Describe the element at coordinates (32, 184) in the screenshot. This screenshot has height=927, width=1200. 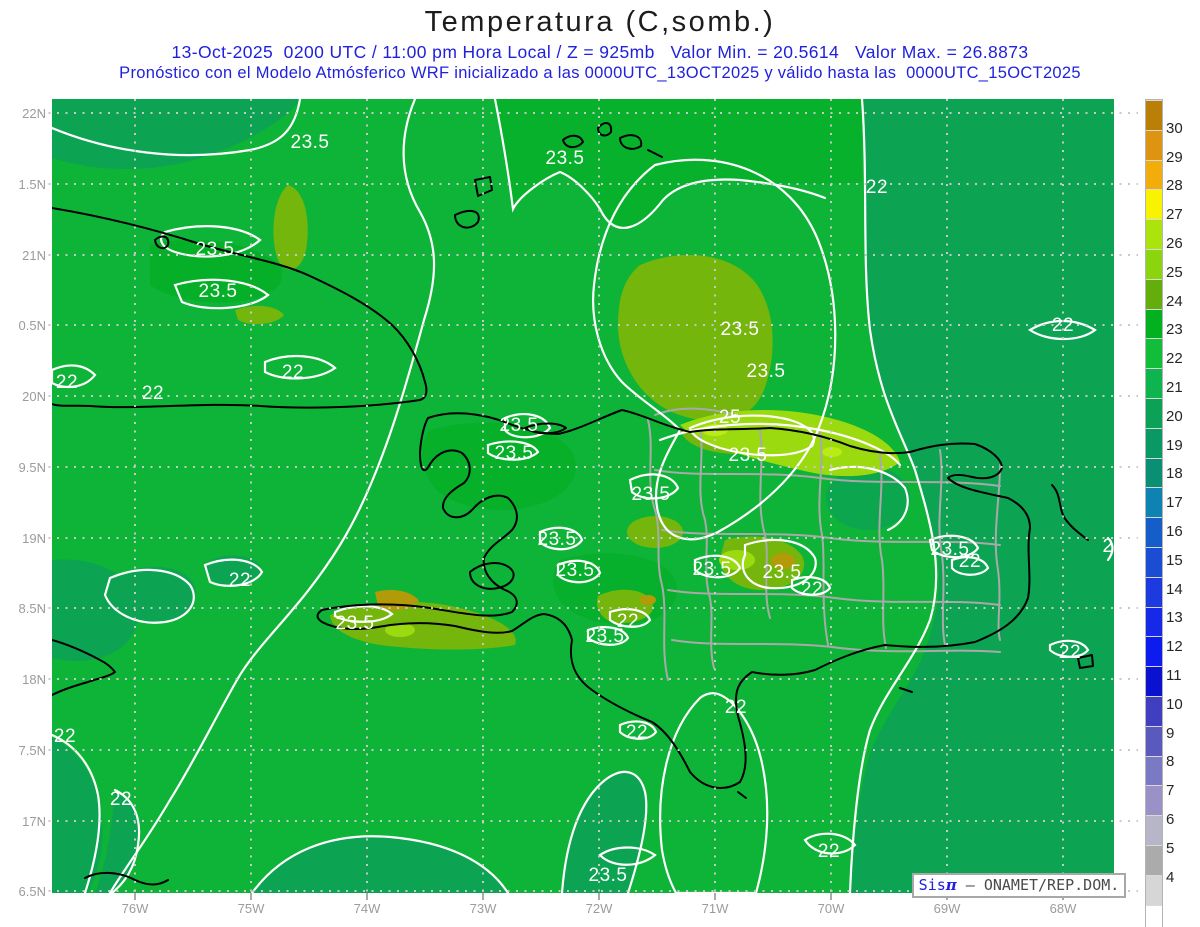
I see `lat-tick-label: 1.5N` at that location.